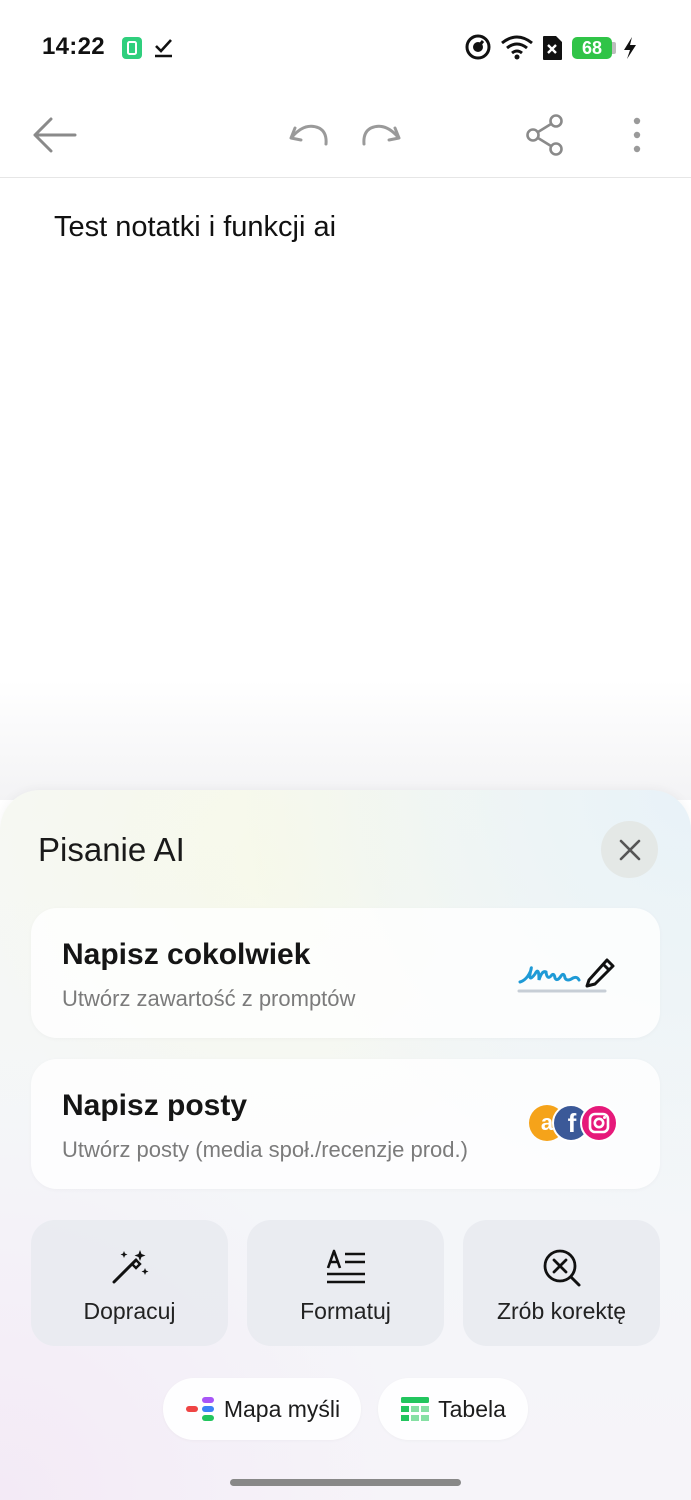  What do you see at coordinates (345, 1482) in the screenshot?
I see `home-indicator` at bounding box center [345, 1482].